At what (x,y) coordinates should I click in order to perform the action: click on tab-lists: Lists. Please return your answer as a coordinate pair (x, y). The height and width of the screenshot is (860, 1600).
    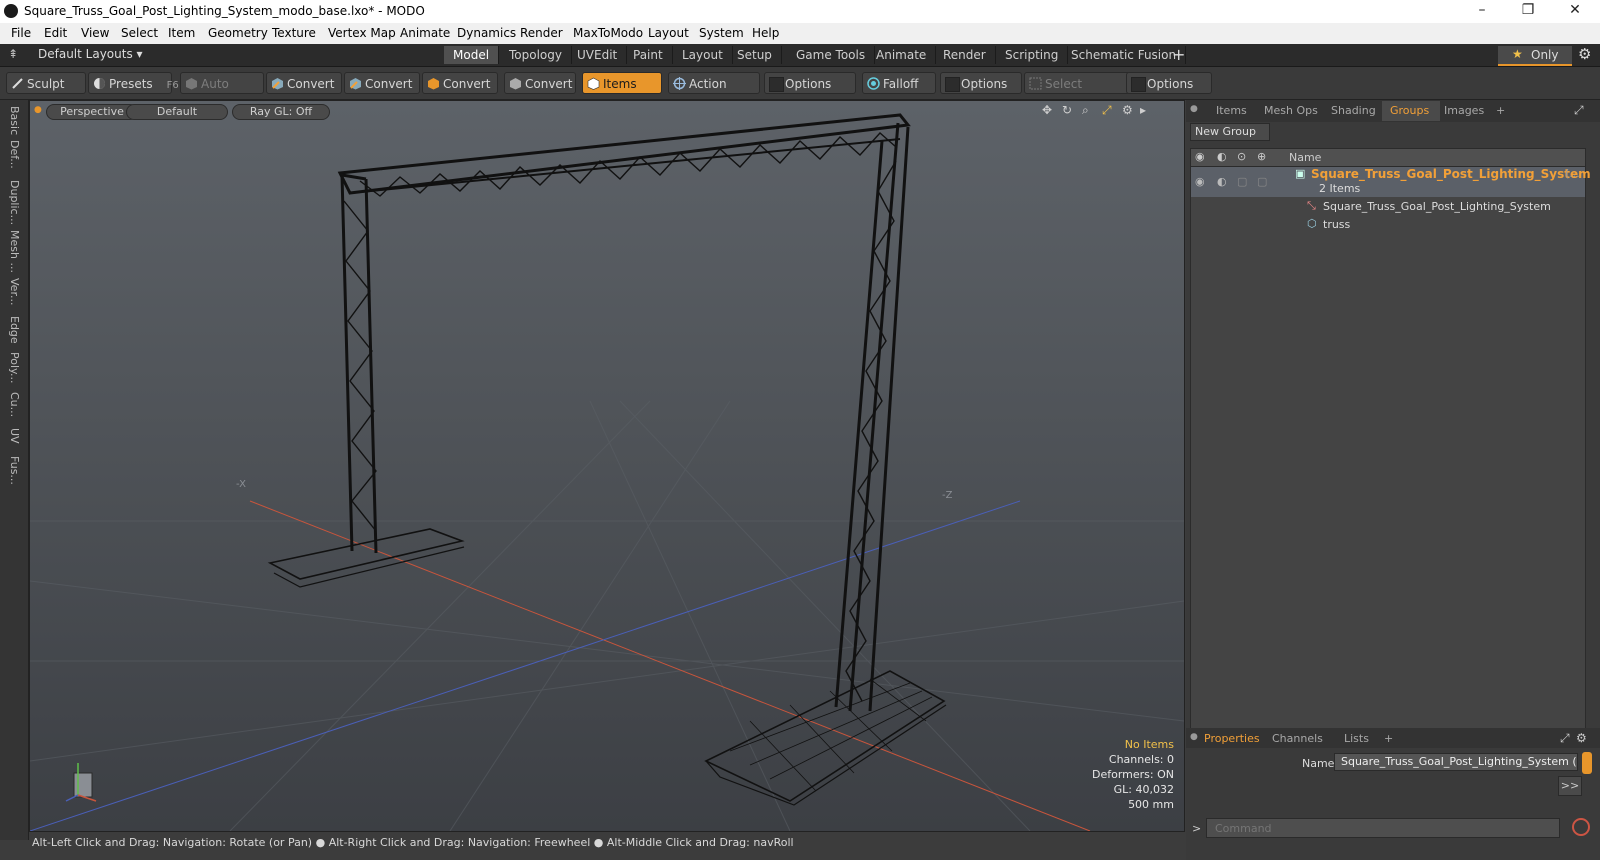
    Looking at the image, I should click on (1356, 739).